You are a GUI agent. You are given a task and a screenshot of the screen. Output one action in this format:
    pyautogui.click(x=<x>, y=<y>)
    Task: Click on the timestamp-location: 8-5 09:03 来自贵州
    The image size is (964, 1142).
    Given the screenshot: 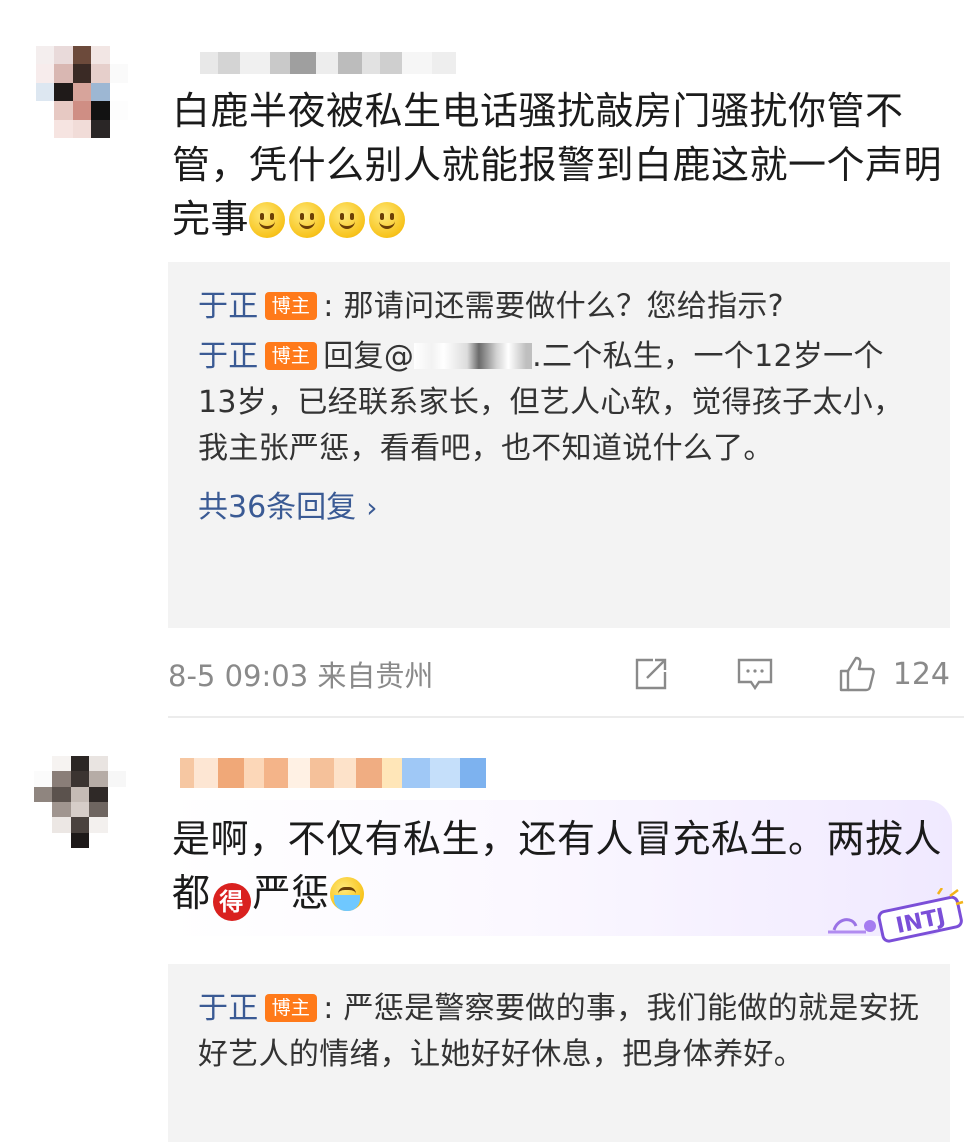 What is the action you would take?
    pyautogui.click(x=399, y=674)
    